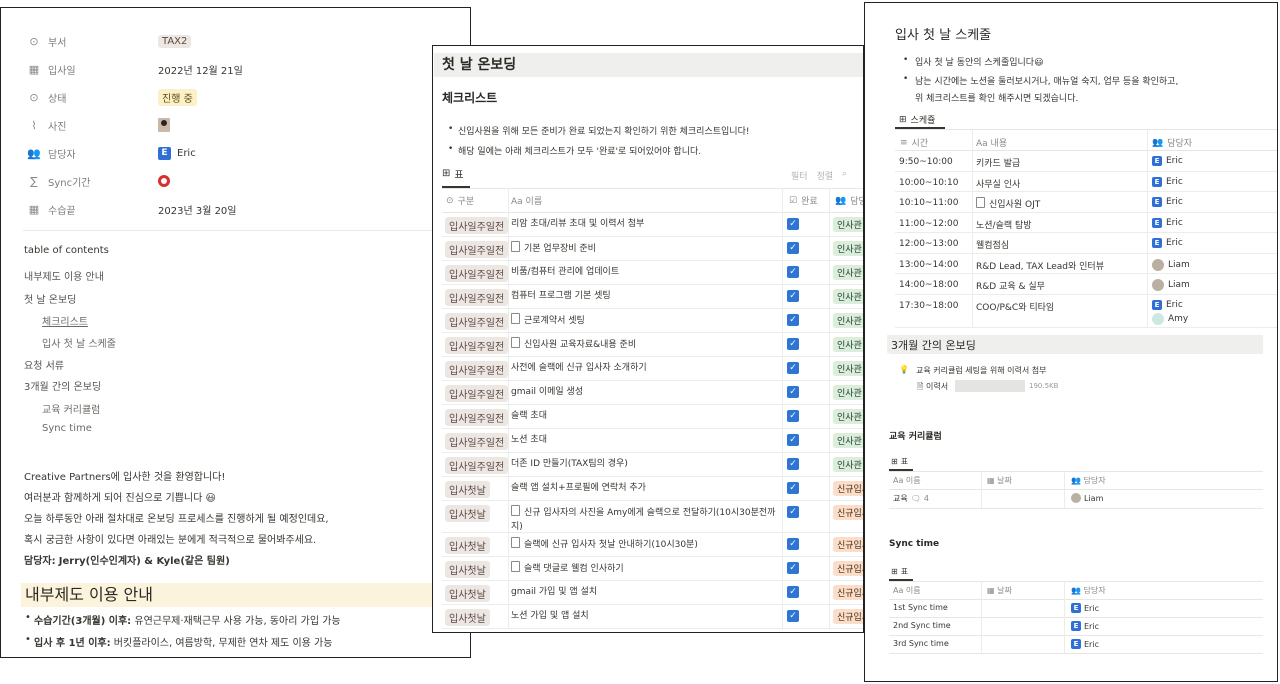 This screenshot has height=684, width=1280. I want to click on property-manager: 👥 담당자 E Eric, so click(237, 153).